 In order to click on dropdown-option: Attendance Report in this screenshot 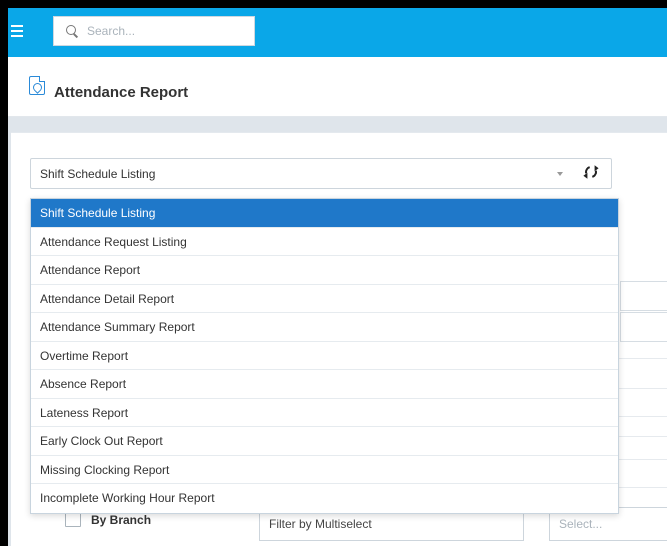, I will do `click(324, 270)`.